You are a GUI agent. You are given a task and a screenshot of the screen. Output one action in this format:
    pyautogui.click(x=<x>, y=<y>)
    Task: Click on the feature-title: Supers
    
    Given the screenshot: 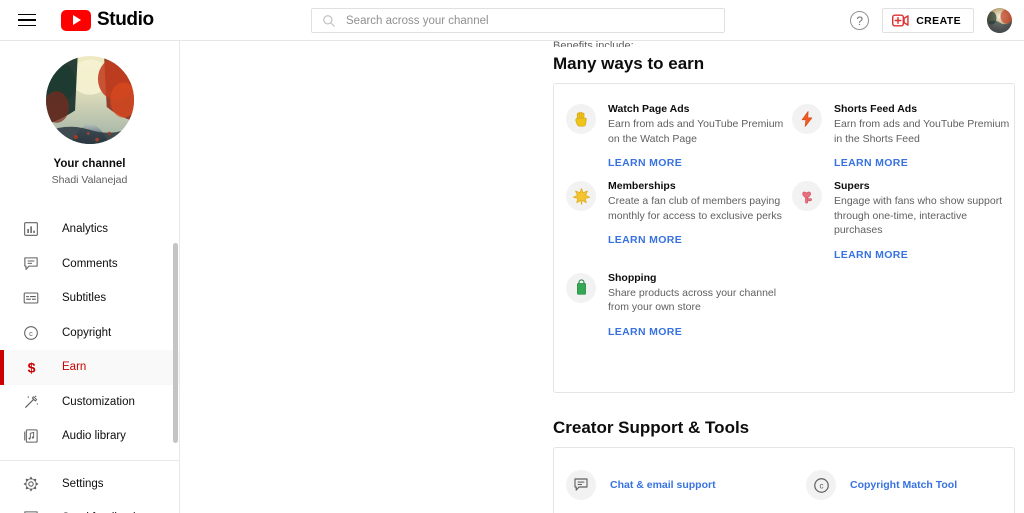 What is the action you would take?
    pyautogui.click(x=852, y=186)
    